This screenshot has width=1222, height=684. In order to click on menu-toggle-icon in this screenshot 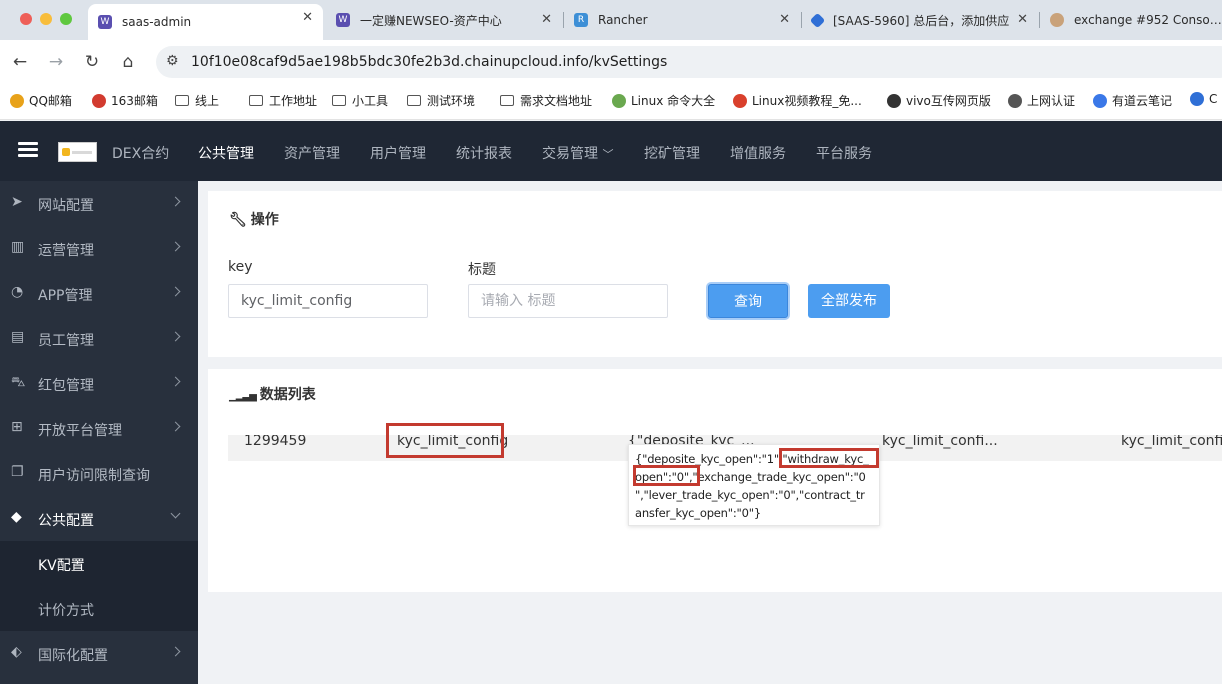, I will do `click(28, 151)`.